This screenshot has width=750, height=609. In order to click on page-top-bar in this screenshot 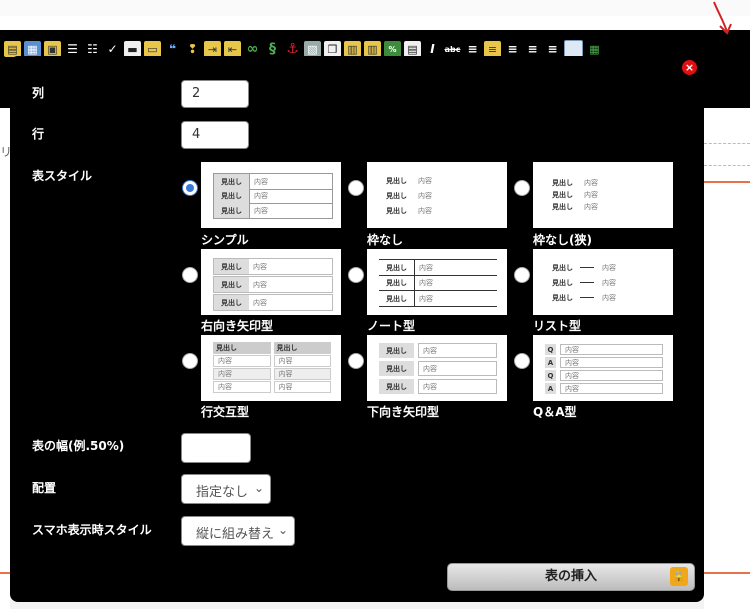, I will do `click(375, 8)`.